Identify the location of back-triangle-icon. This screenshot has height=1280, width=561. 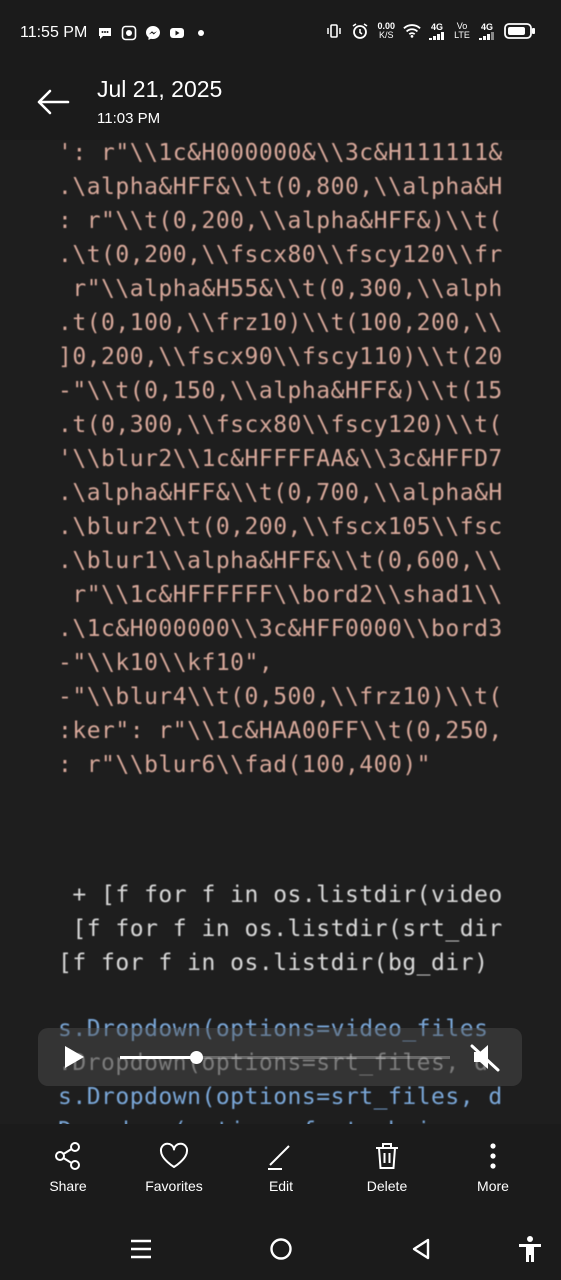
(421, 1249).